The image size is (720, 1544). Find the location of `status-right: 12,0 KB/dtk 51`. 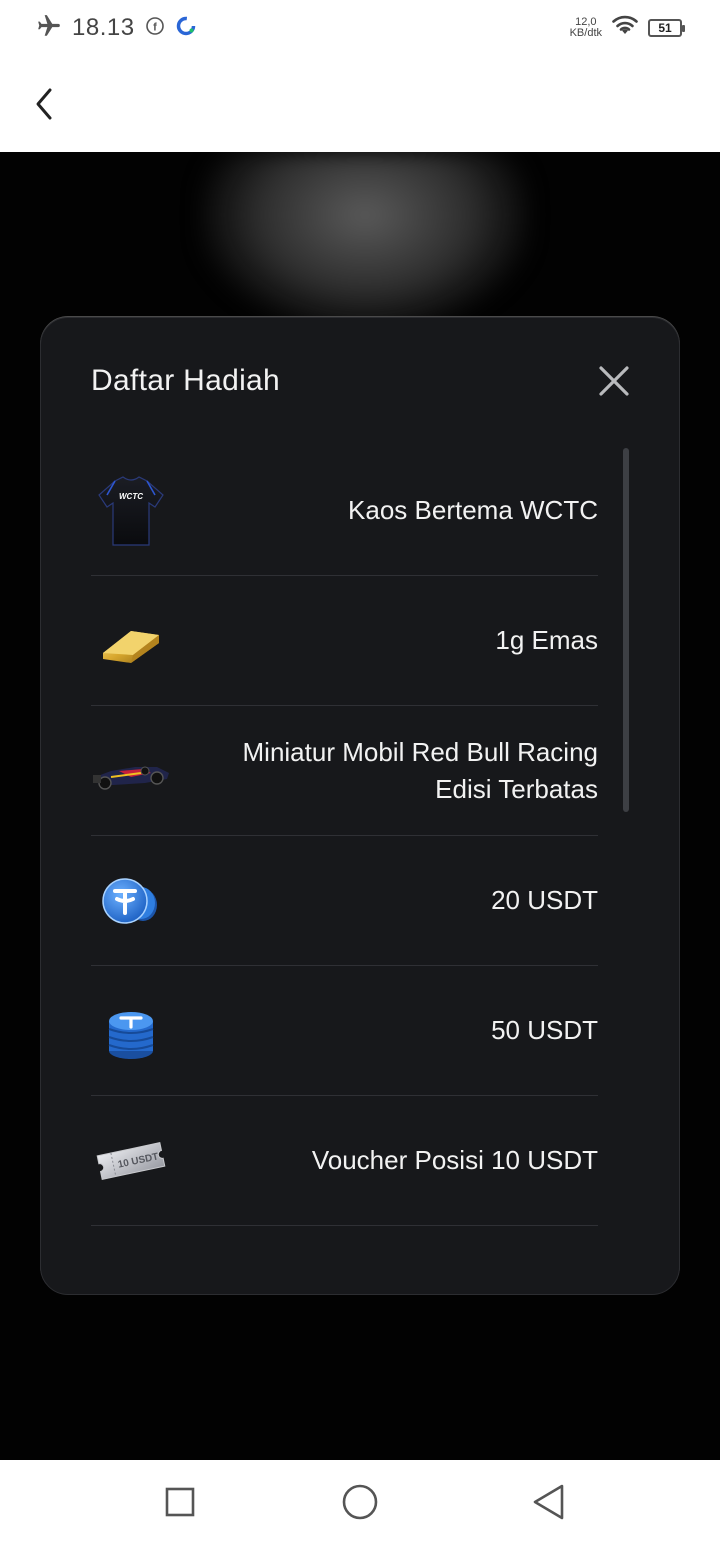

status-right: 12,0 KB/dtk 51 is located at coordinates (627, 28).